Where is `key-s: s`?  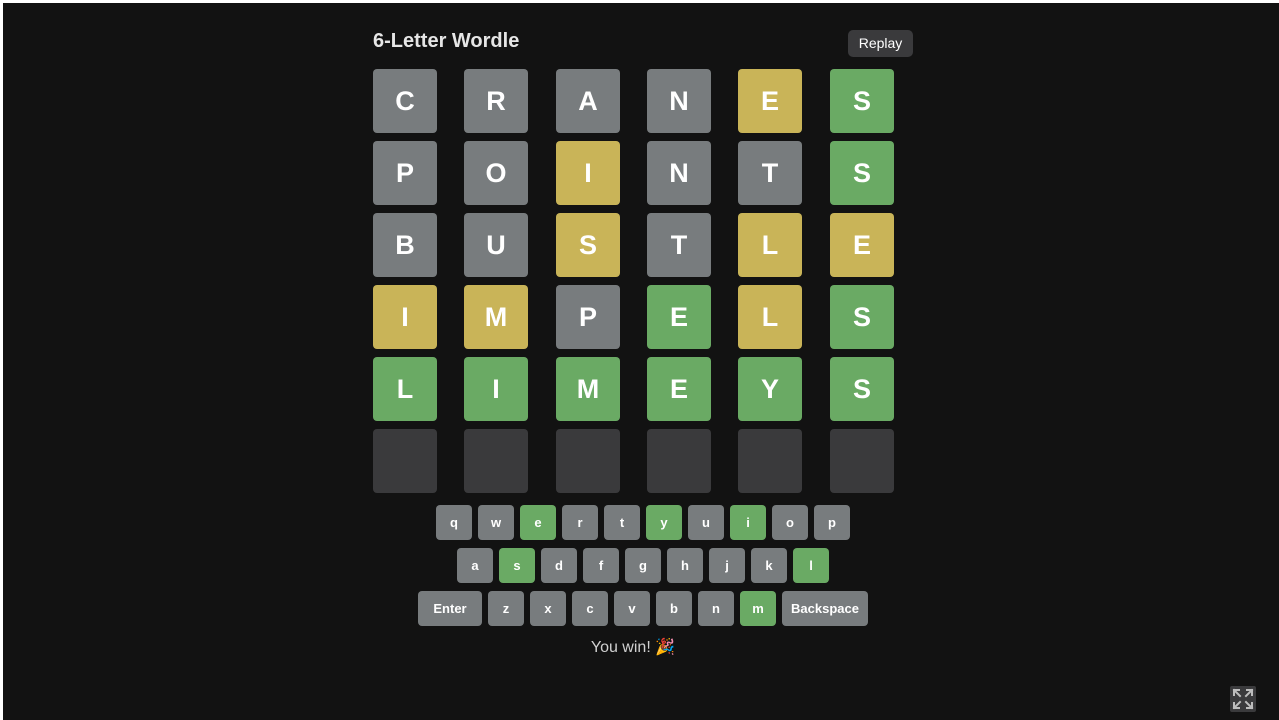
key-s: s is located at coordinates (517, 565).